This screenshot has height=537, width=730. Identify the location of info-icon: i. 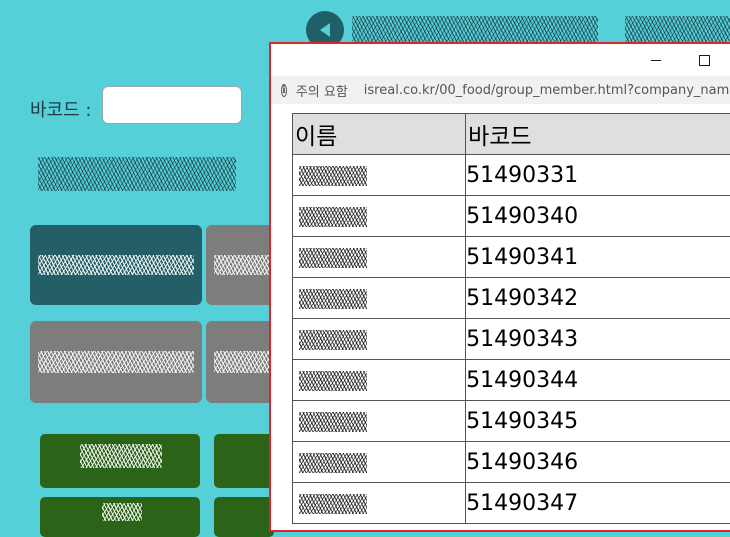
(284, 90).